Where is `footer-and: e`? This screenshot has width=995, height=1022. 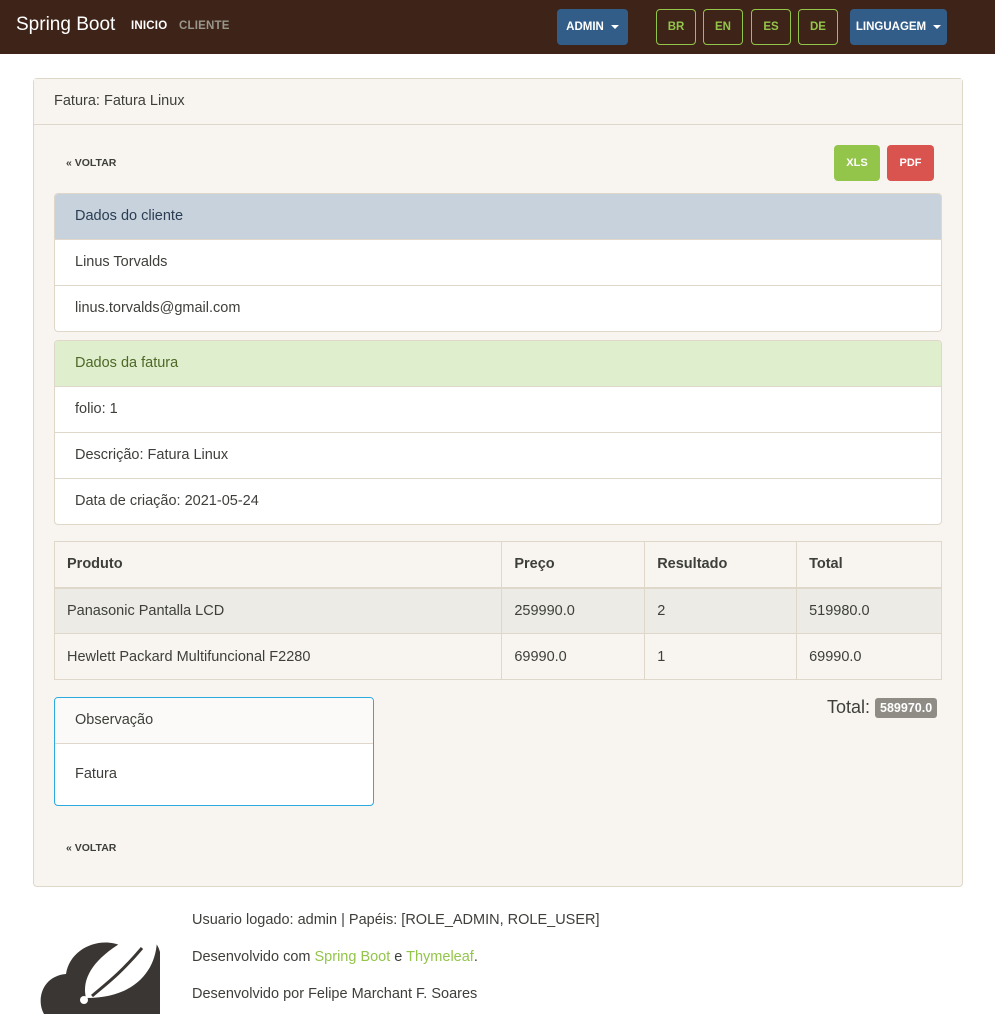 footer-and: e is located at coordinates (398, 957).